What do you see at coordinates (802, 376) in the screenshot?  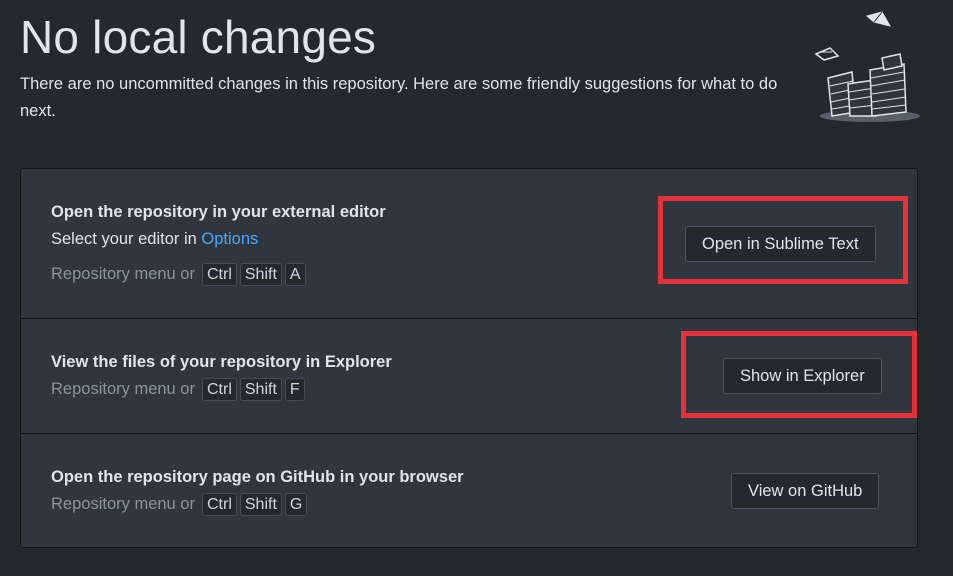 I see `show-in-explorer-button: Show in Explorer` at bounding box center [802, 376].